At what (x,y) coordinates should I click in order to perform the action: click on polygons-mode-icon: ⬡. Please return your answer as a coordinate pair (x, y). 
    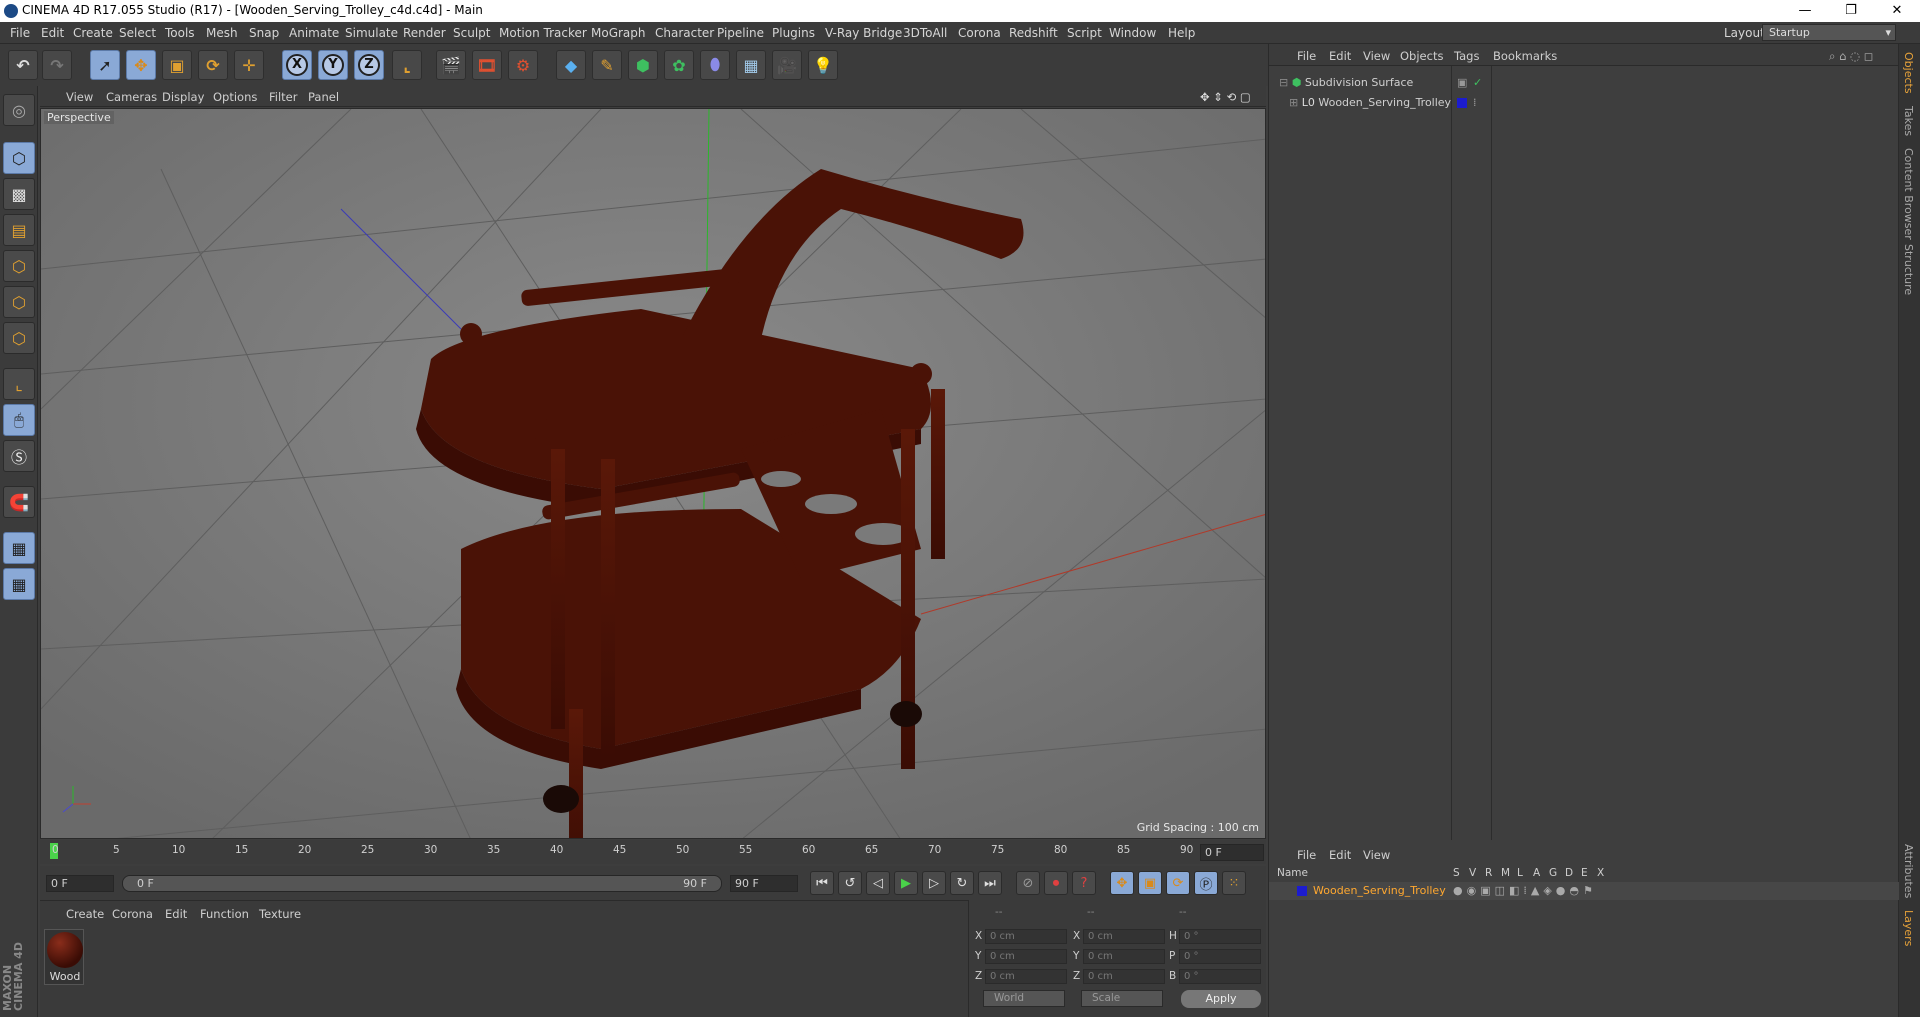
    Looking at the image, I should click on (19, 338).